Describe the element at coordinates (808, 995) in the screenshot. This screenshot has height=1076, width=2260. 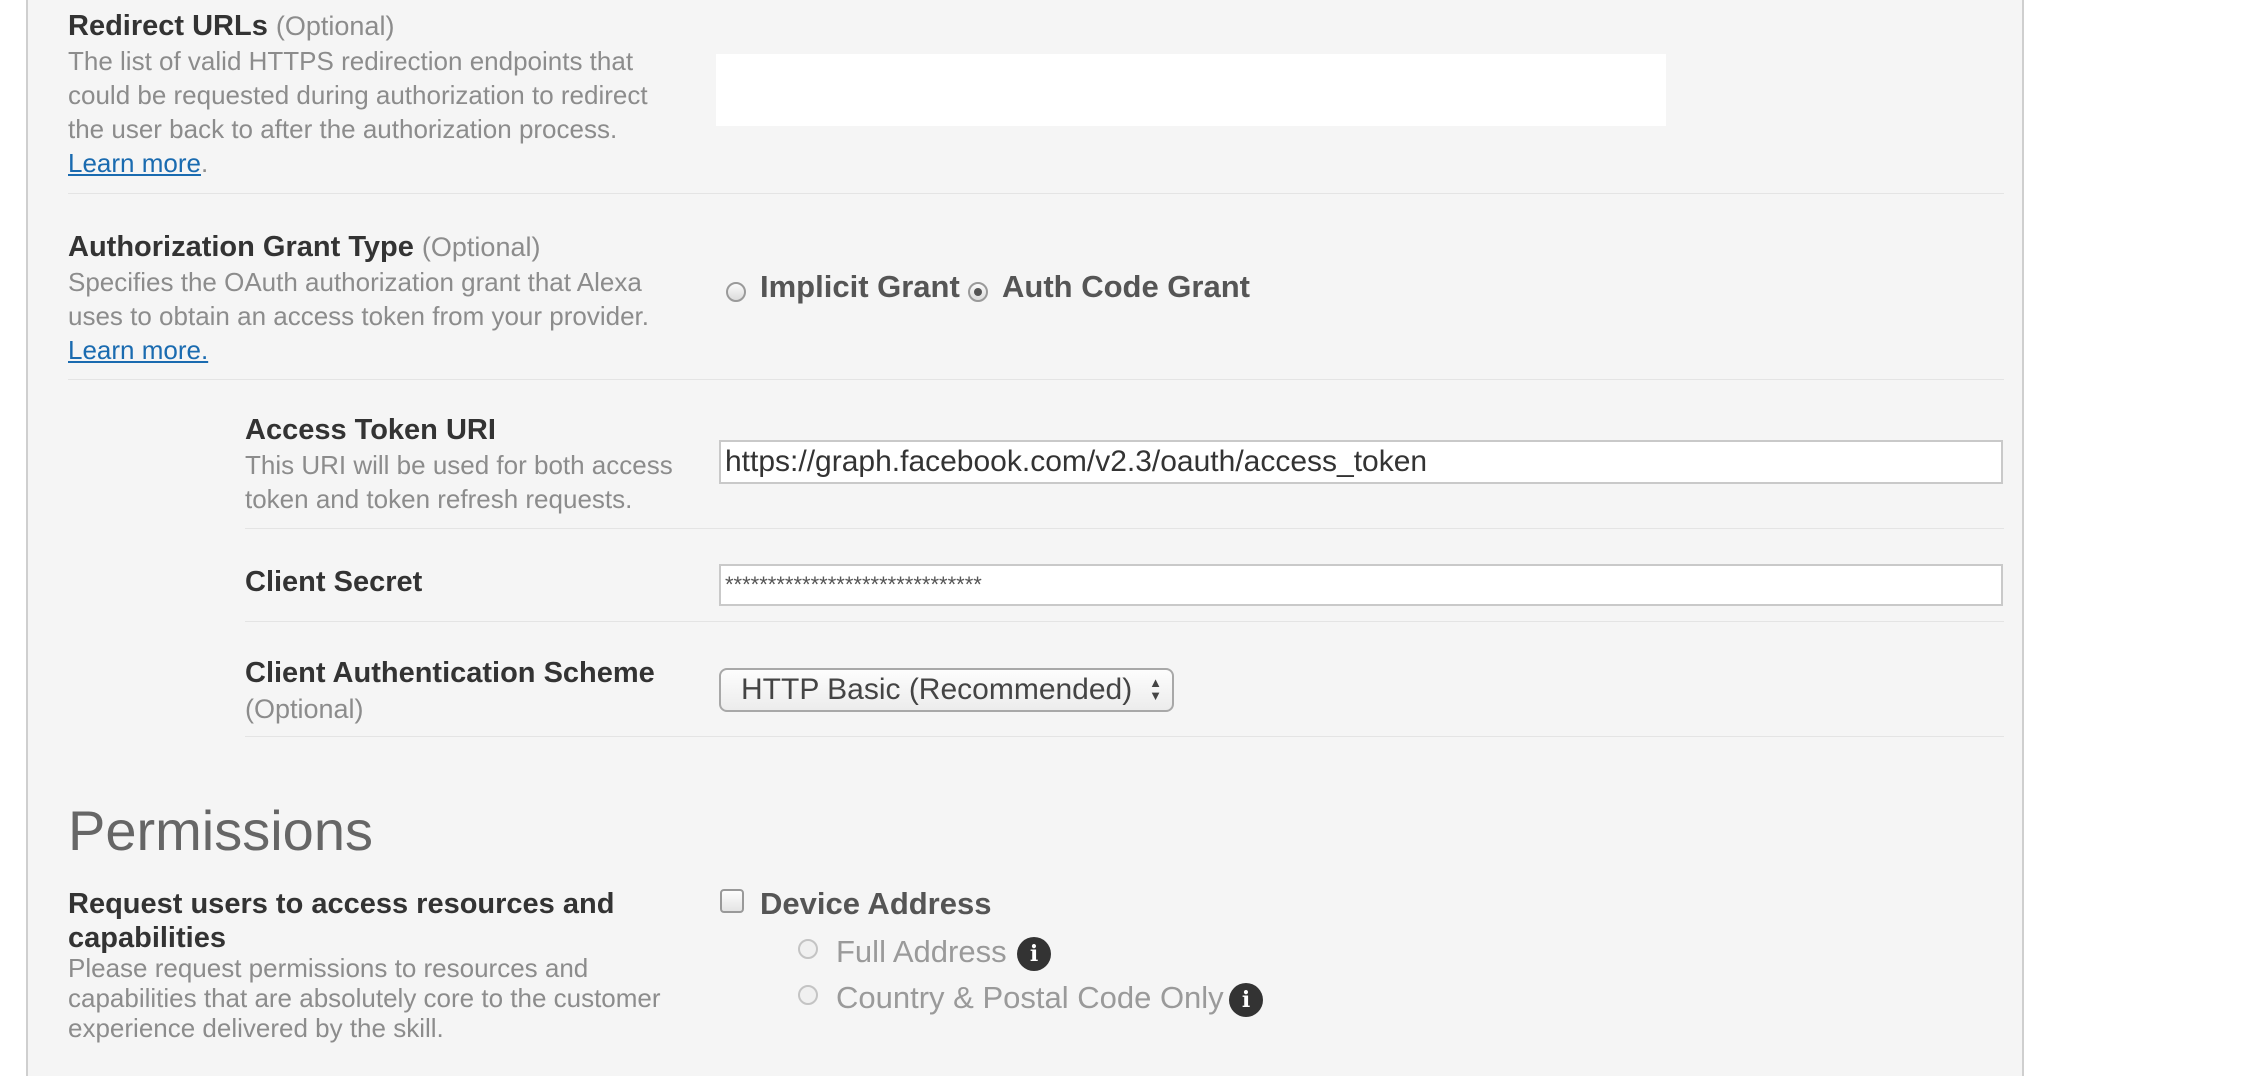
I see `country-postal-radio` at that location.